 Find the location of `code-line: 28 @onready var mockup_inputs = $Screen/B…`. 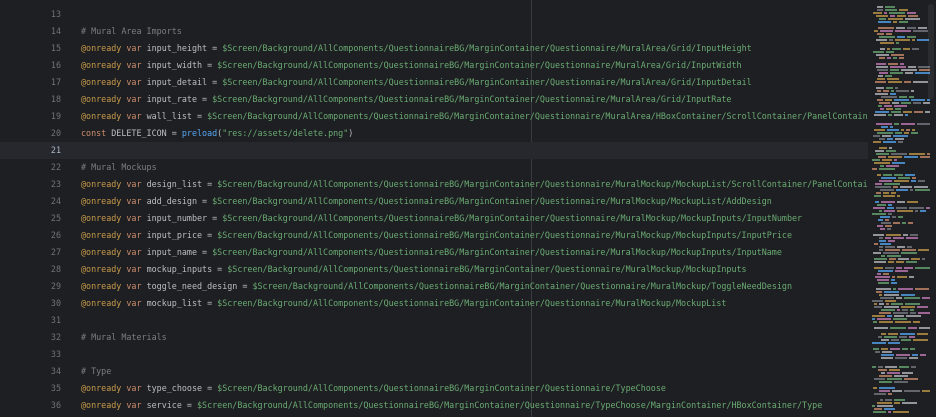

code-line: 28 @onready var mockup_inputs = $Screen/B… is located at coordinates (434, 269).